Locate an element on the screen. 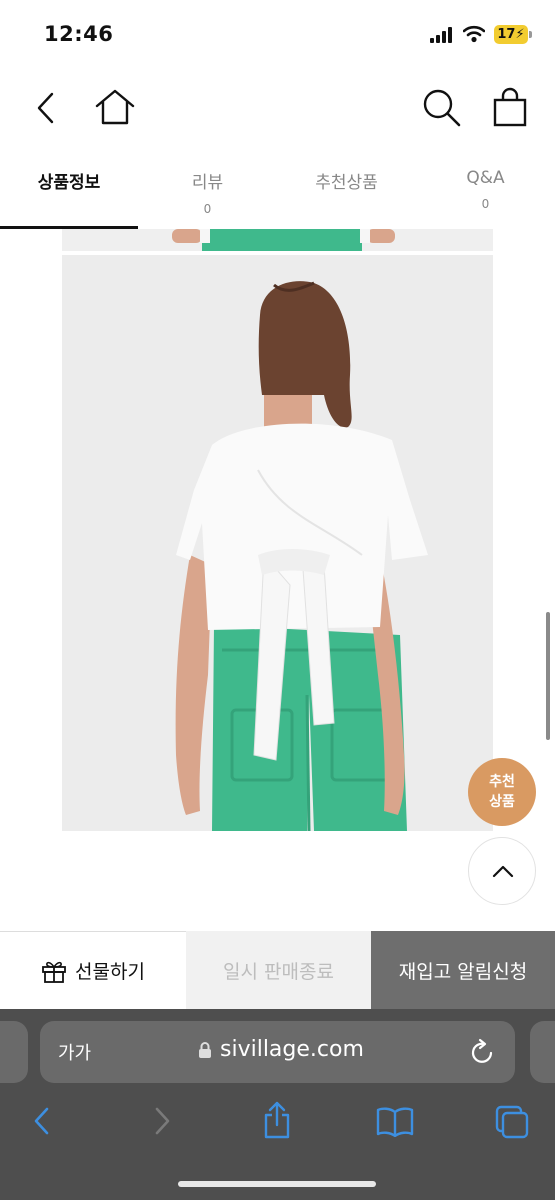 The height and width of the screenshot is (1200, 555). status-time: 12:46 is located at coordinates (79, 34).